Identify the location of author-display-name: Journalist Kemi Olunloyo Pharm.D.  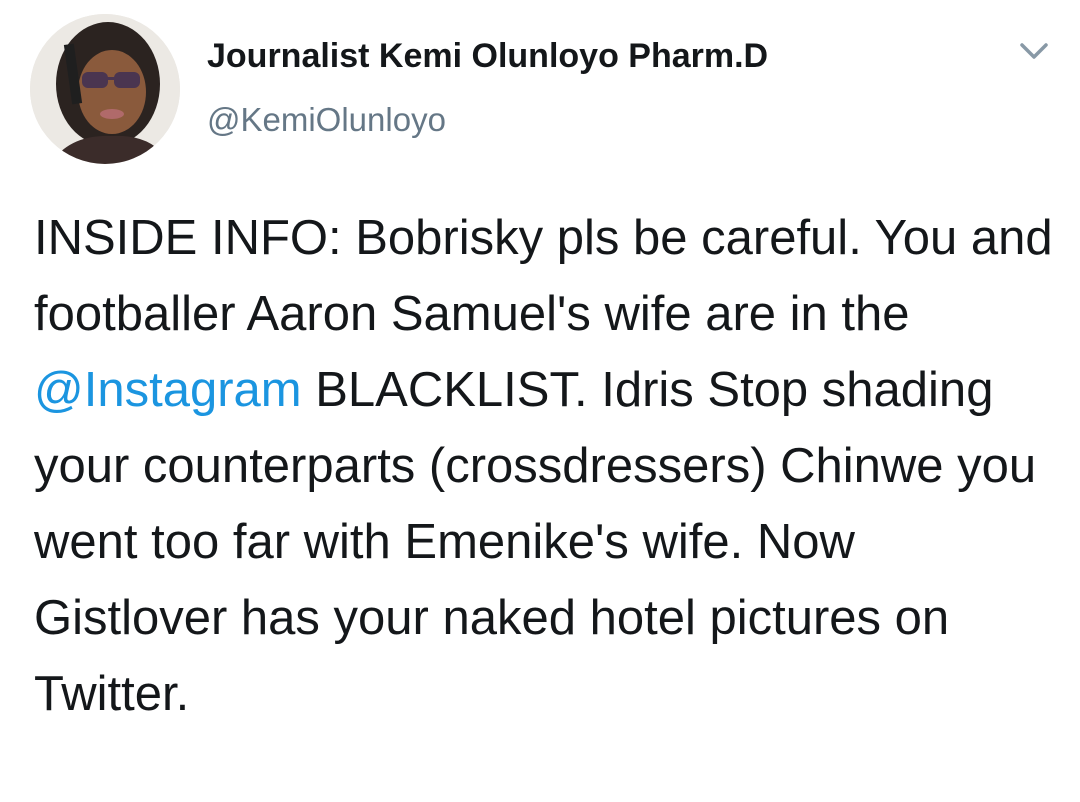
(487, 56).